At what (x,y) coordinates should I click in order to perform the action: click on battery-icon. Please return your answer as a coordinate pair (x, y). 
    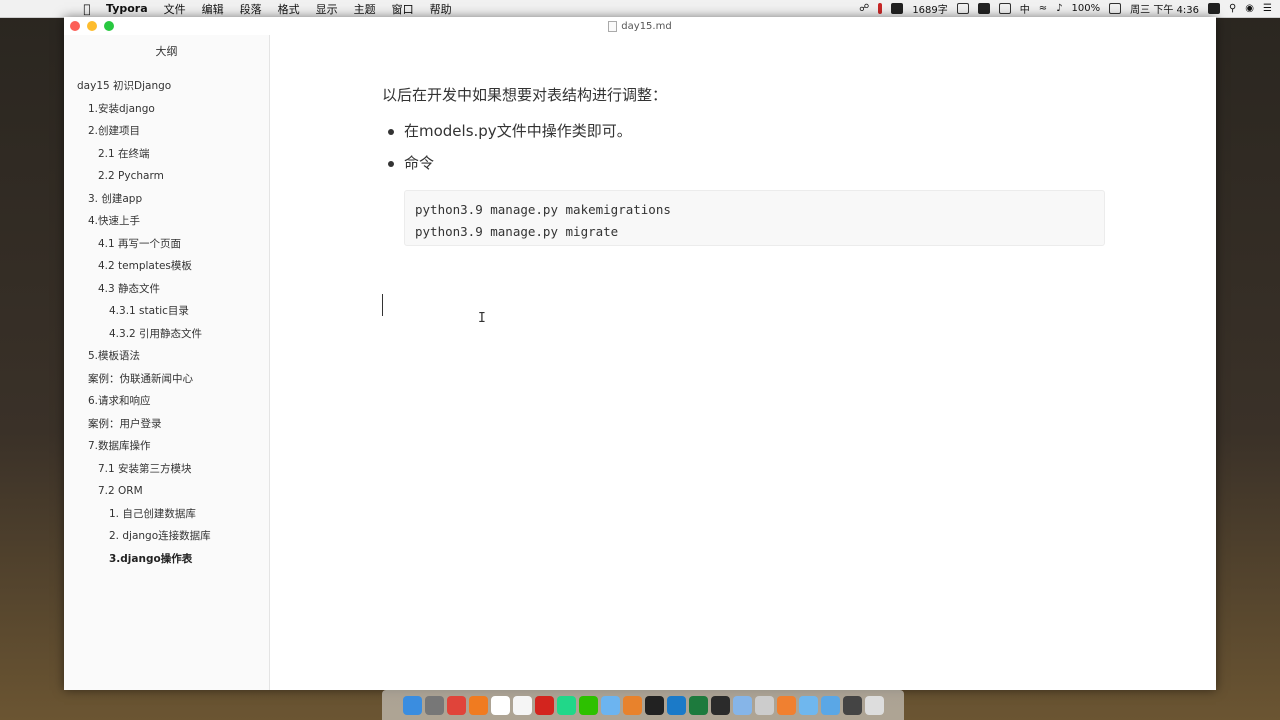
    Looking at the image, I should click on (1115, 8).